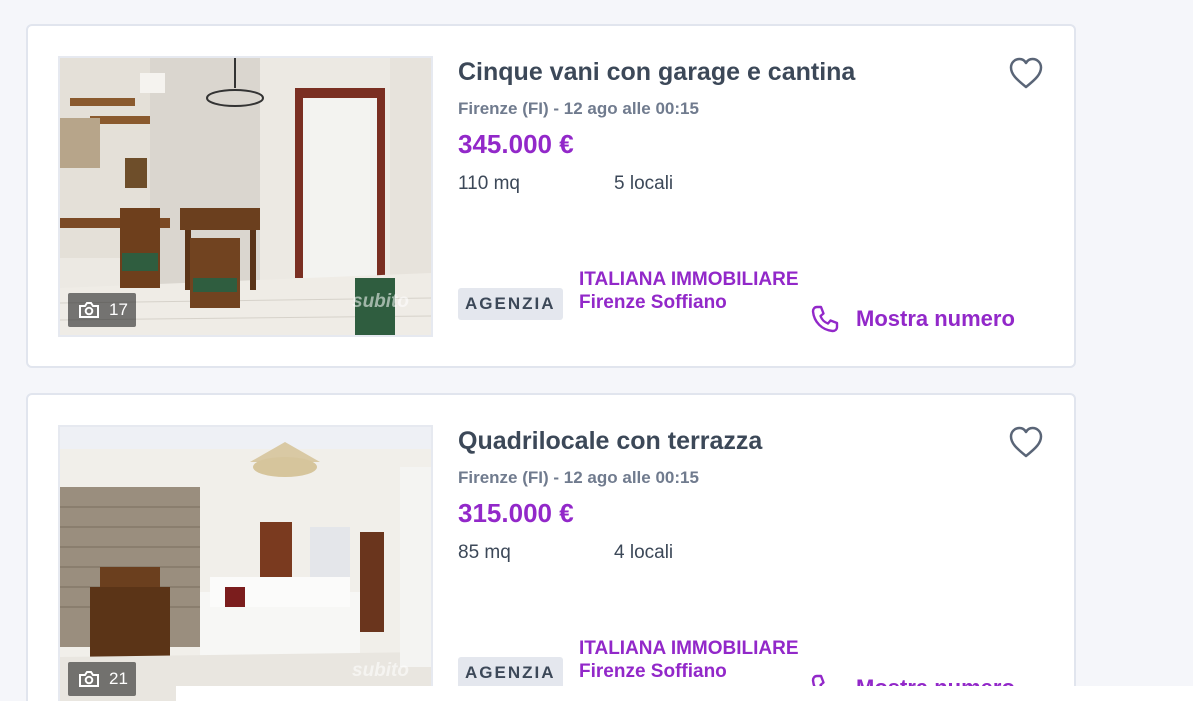 The height and width of the screenshot is (701, 1193). I want to click on listing-rooms: 5 locali, so click(644, 183).